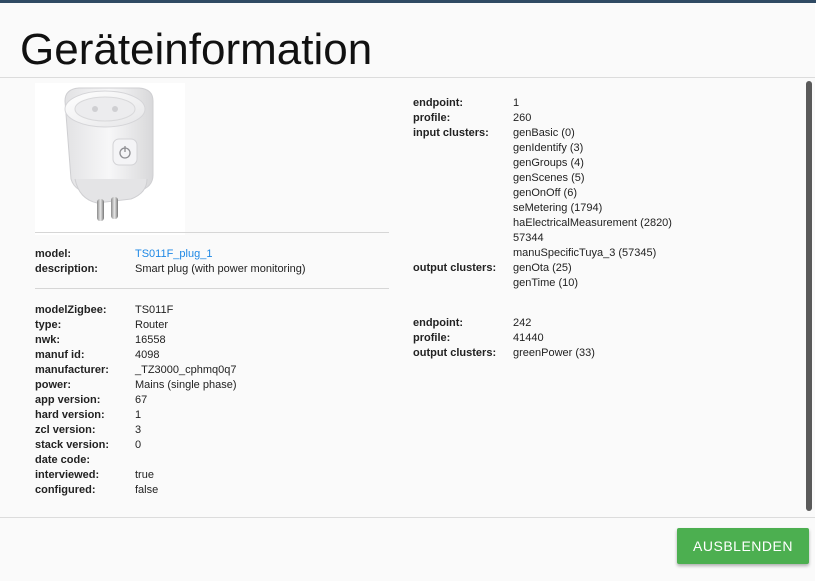  Describe the element at coordinates (585, 253) in the screenshot. I see `cluster-item: manuSpecificTuya_3 (57345)` at that location.